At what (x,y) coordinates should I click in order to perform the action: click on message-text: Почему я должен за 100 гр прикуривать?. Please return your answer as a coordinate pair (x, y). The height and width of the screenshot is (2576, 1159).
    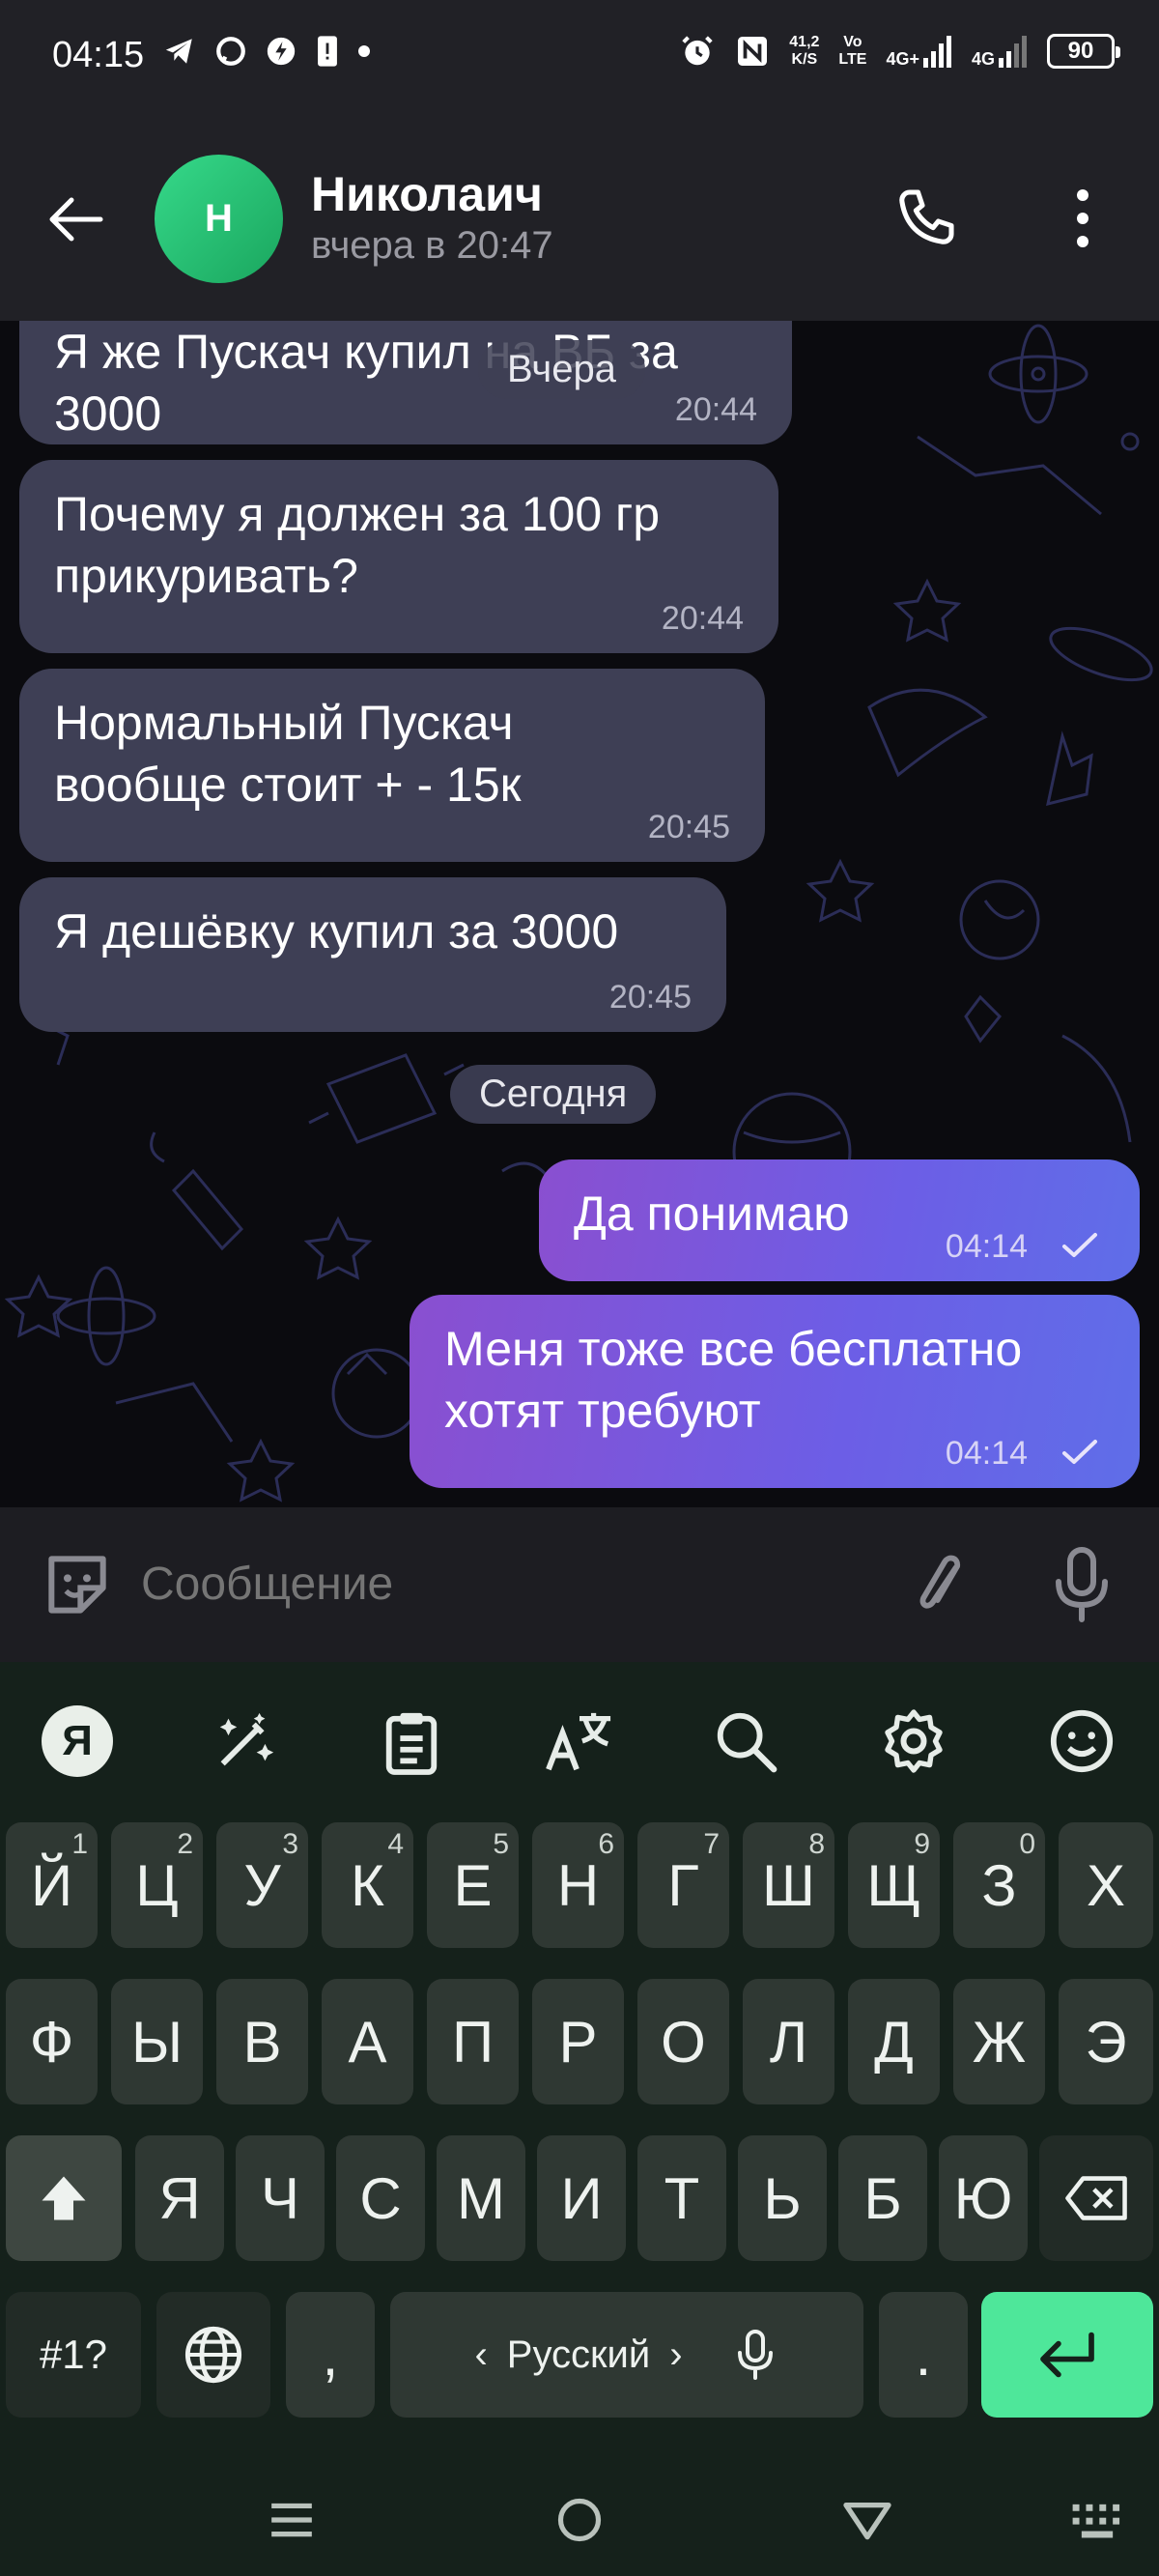
    Looking at the image, I should click on (357, 545).